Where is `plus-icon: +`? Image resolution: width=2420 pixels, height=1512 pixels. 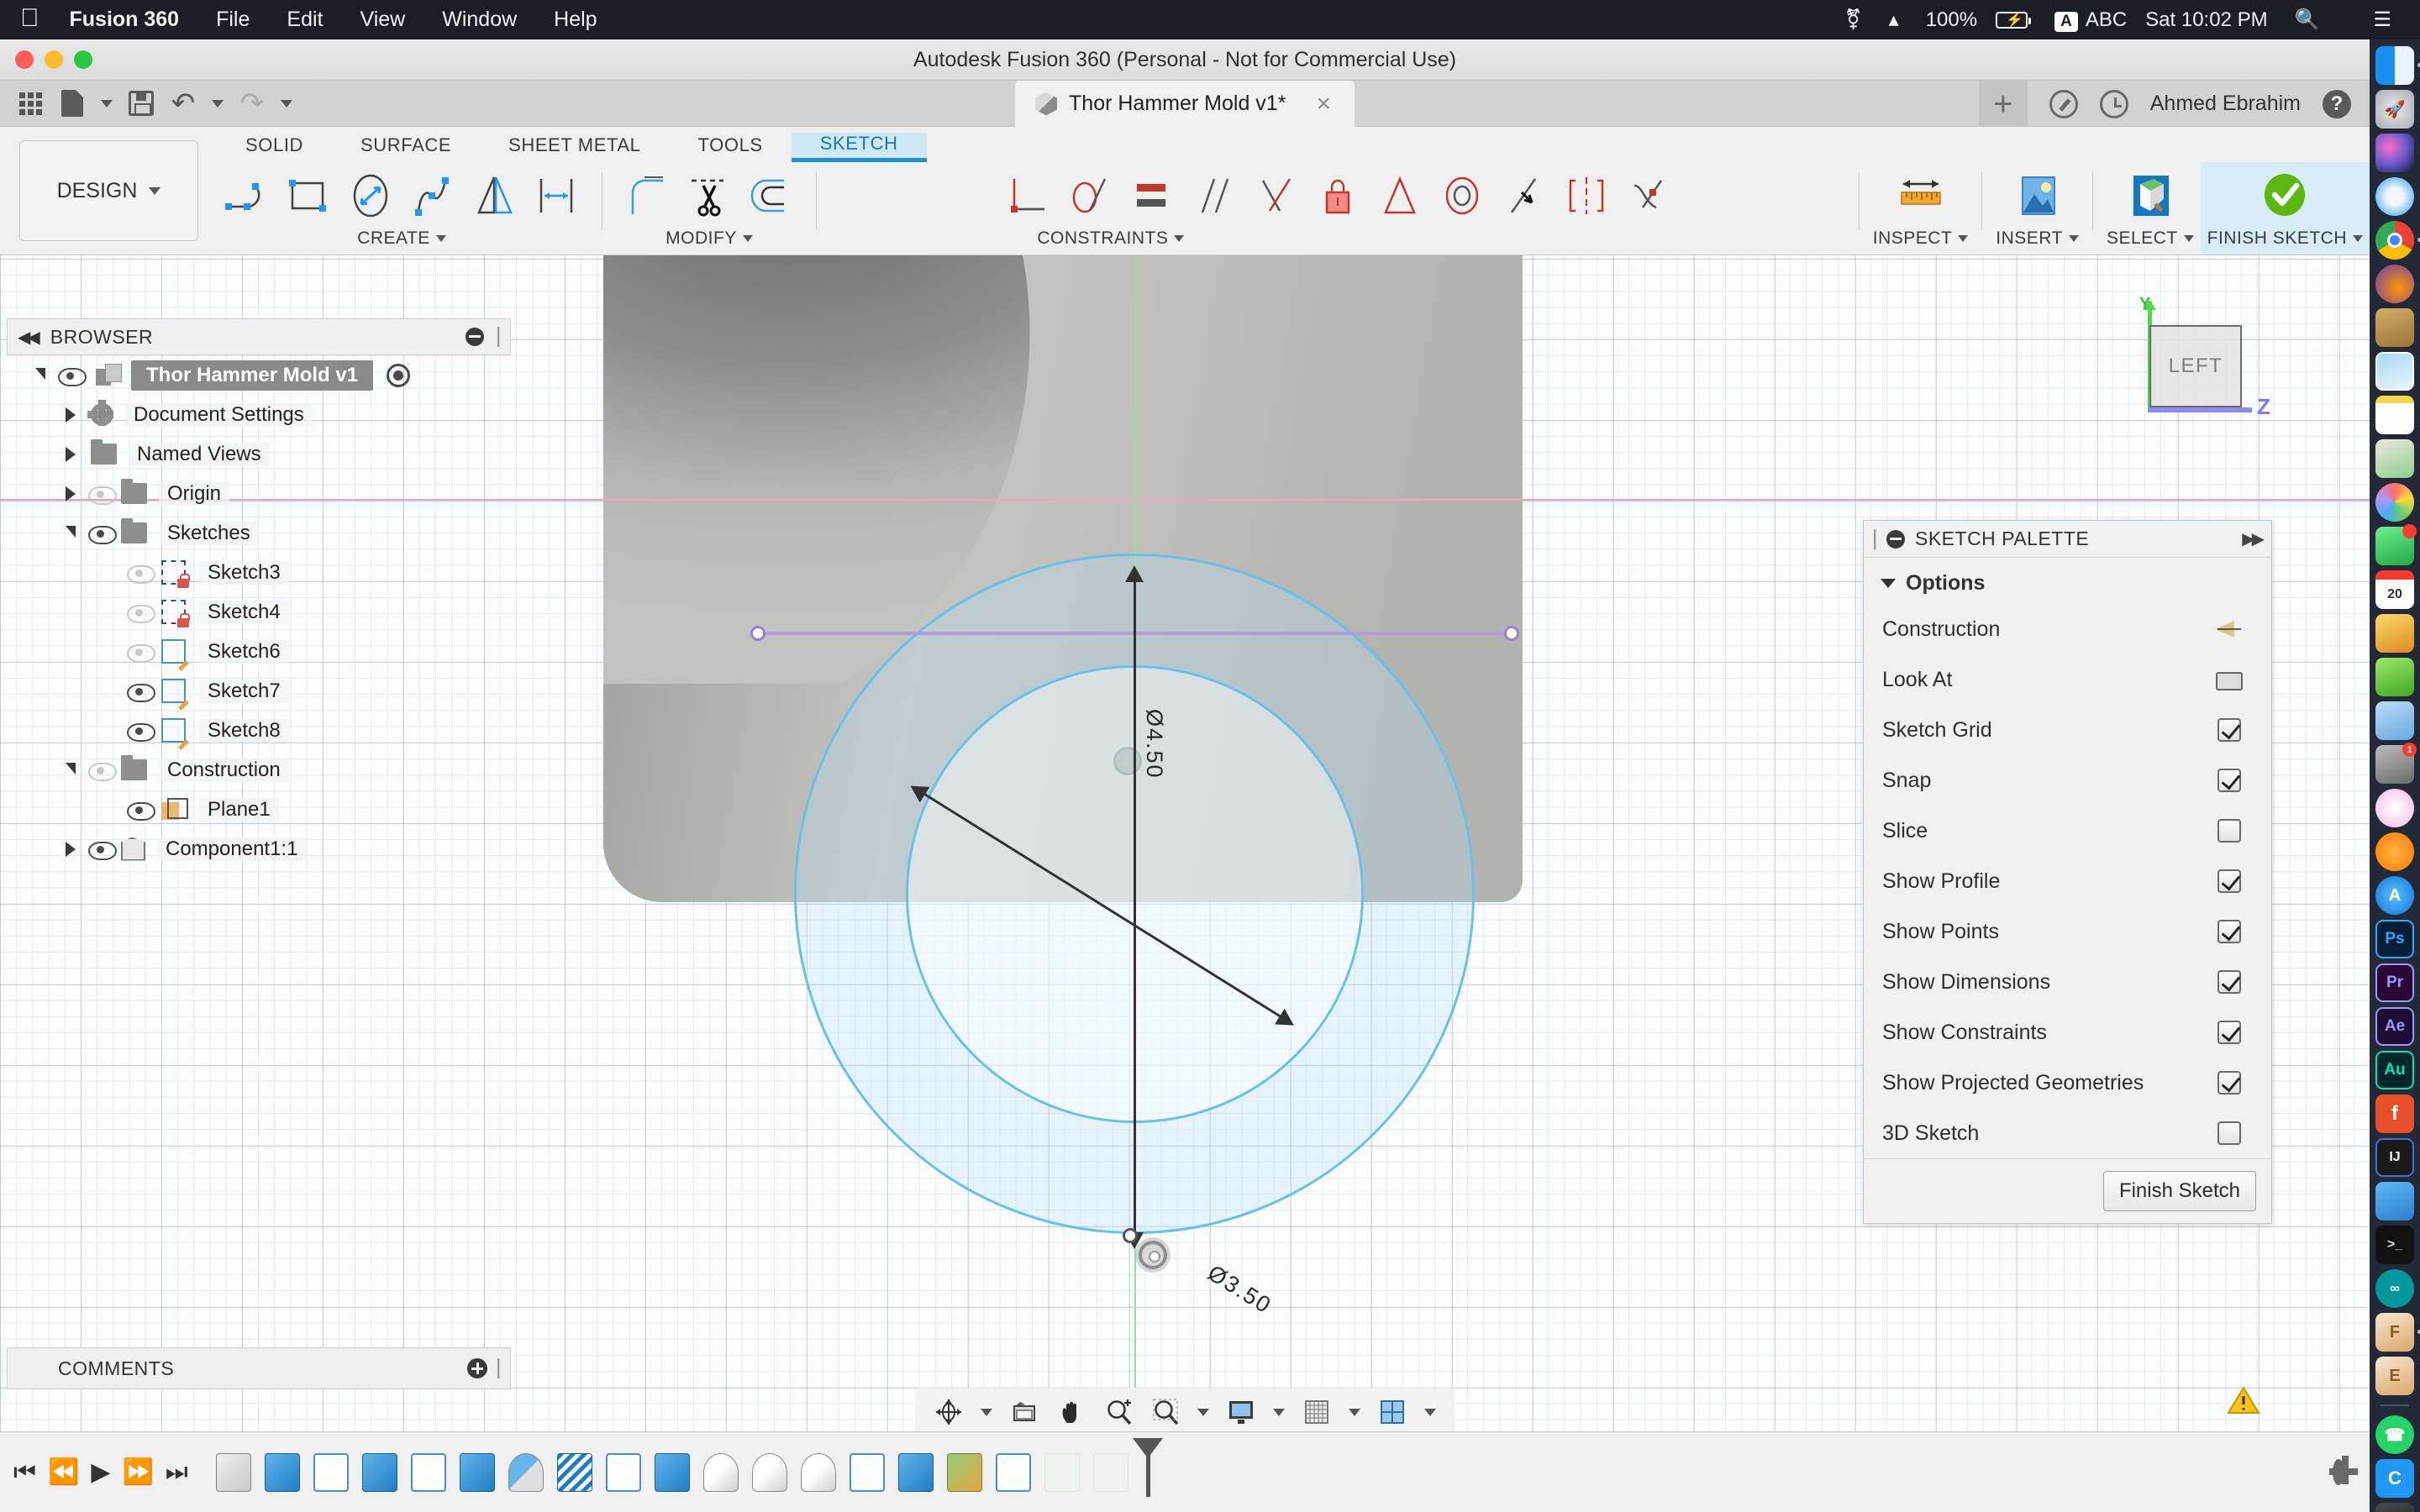 plus-icon: + is located at coordinates (2003, 104).